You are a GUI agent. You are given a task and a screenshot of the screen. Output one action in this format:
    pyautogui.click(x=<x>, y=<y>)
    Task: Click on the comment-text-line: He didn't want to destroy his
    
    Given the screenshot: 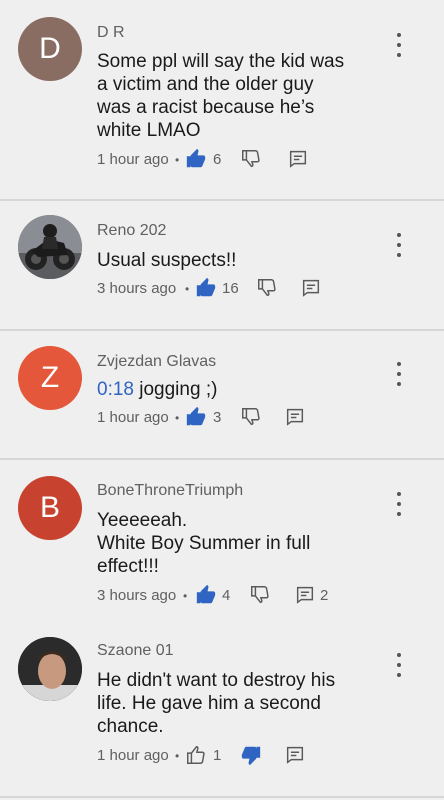 What is the action you would take?
    pyautogui.click(x=216, y=680)
    